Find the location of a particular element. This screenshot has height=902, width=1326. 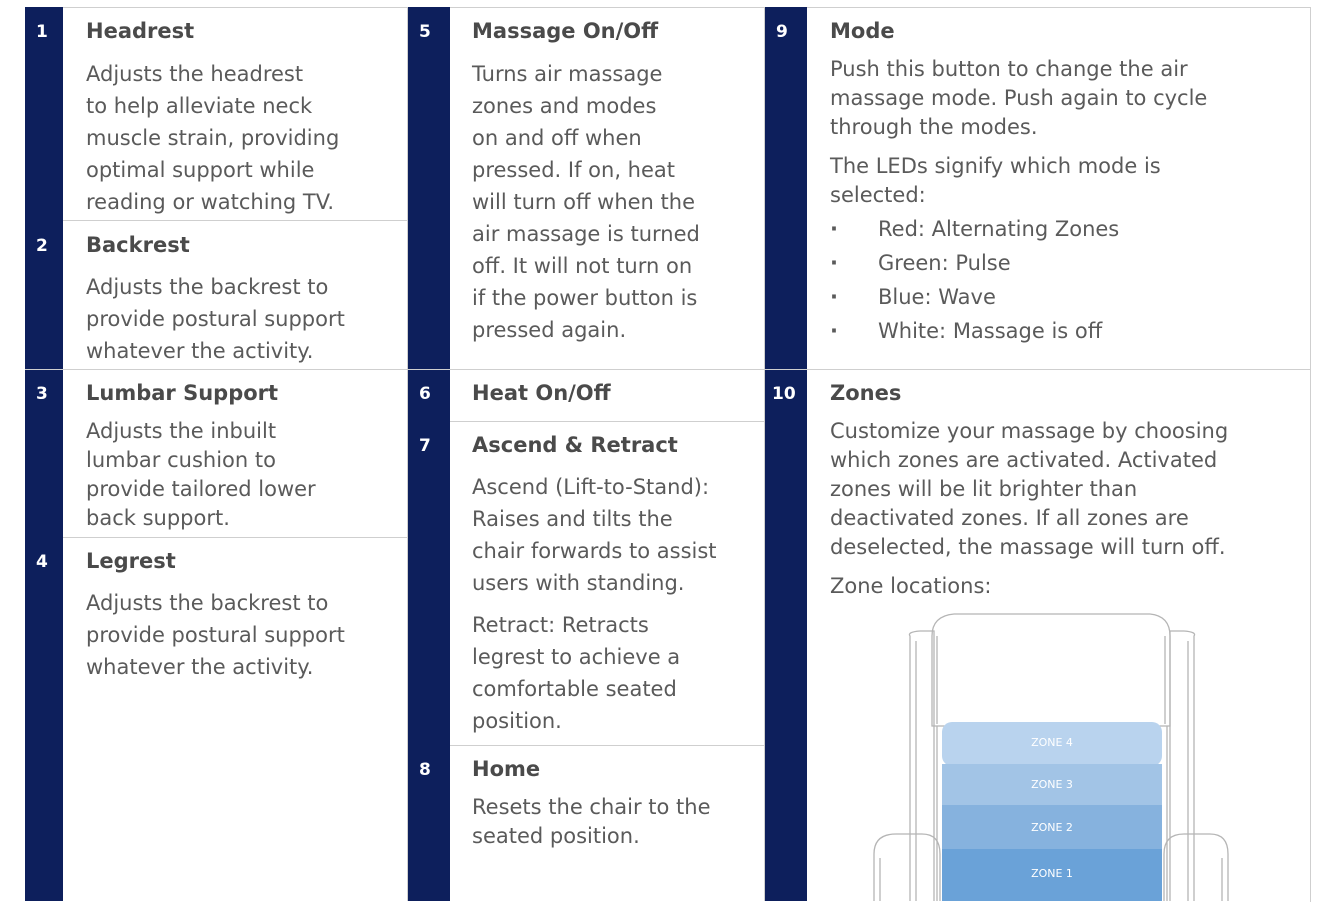

section-title-zones: Zones is located at coordinates (866, 393).